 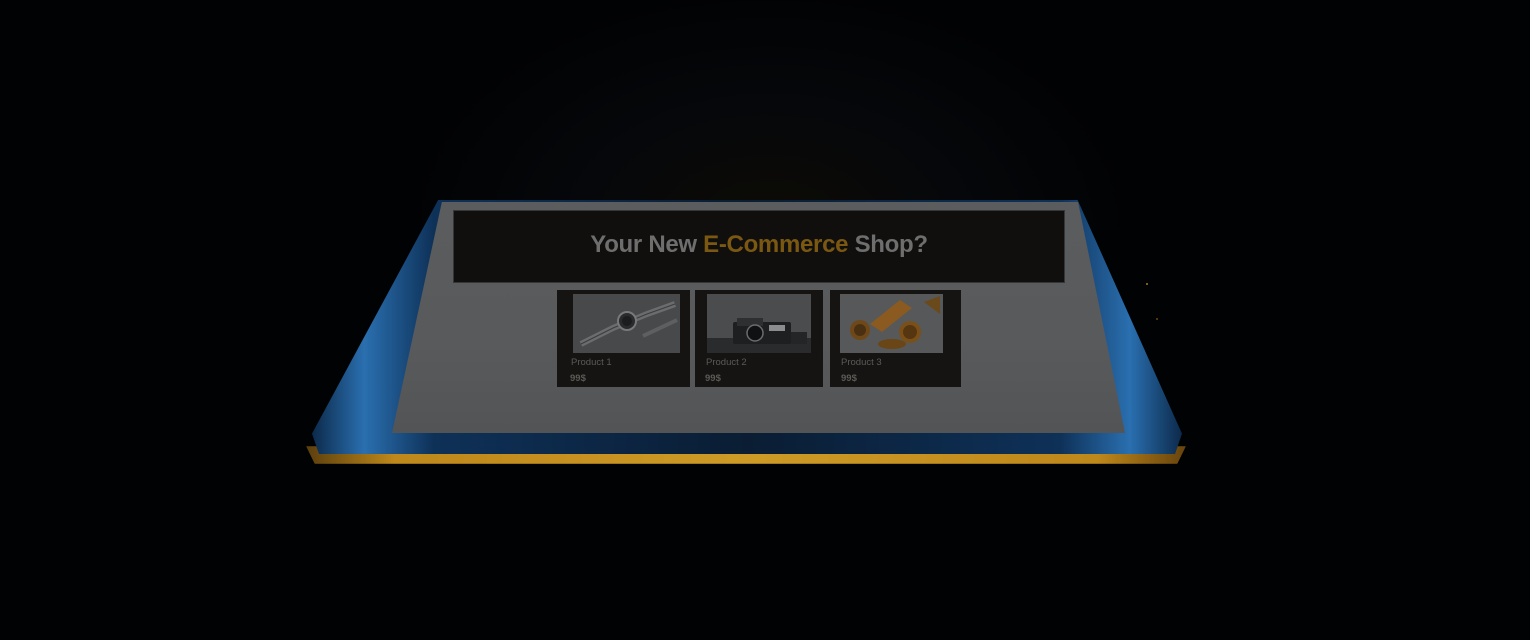 I want to click on product-card: Product 1 99$, so click(x=623, y=338).